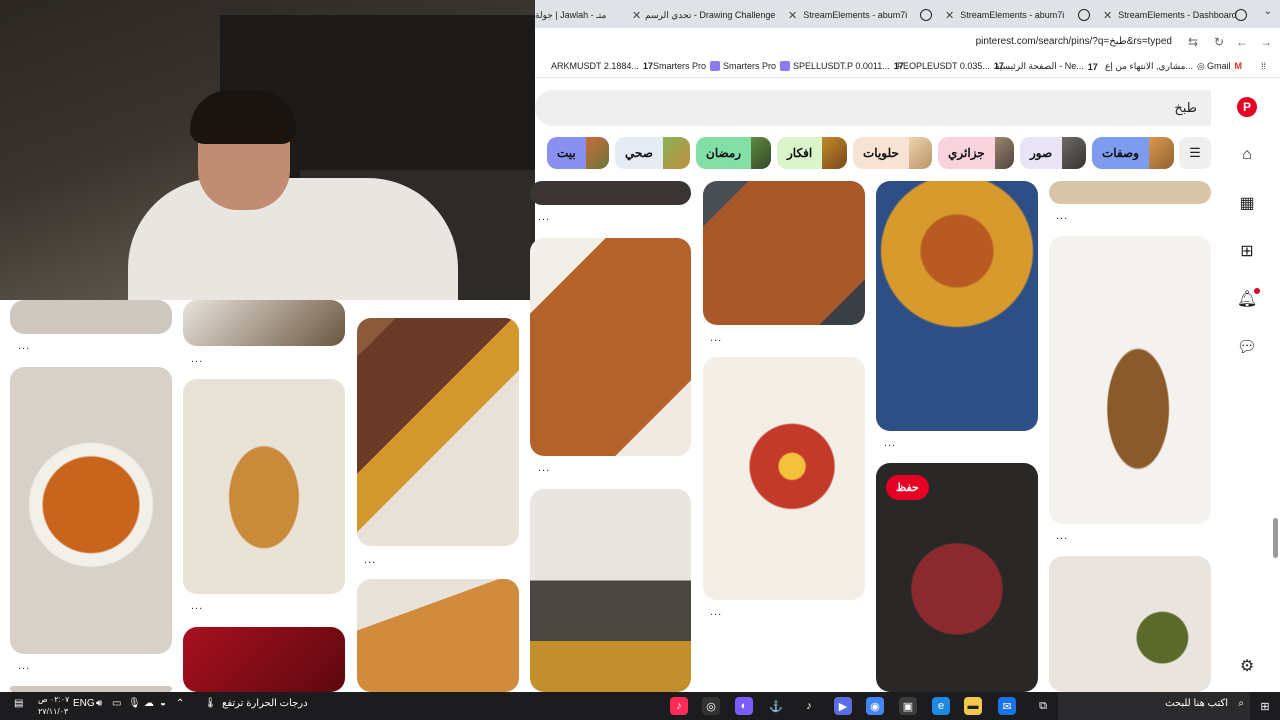 This screenshot has width=1280, height=720. I want to click on windows-start-icon: ⊞, so click(1265, 706).